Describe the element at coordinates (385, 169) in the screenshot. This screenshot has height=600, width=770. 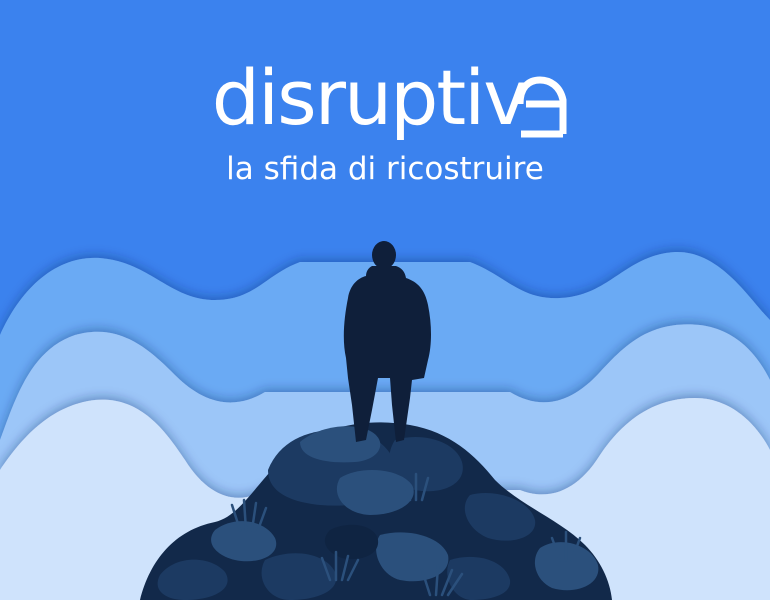
I see `brand-subtitle: la sfida di ricostruire` at that location.